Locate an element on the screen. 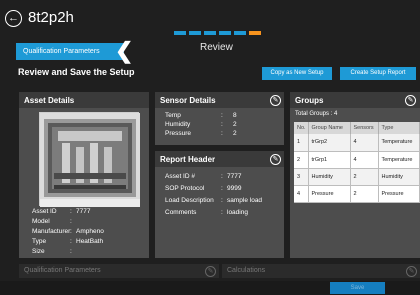 This screenshot has height=295, width=420. column-header: No. is located at coordinates (301, 128).